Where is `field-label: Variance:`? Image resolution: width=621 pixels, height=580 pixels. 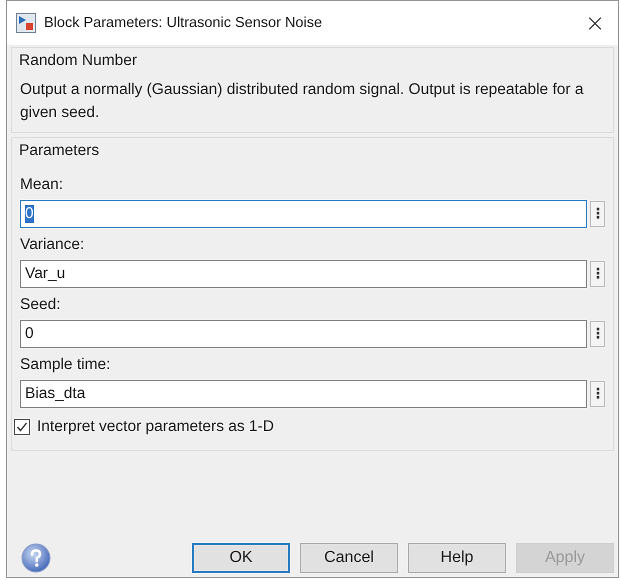 field-label: Variance: is located at coordinates (53, 245).